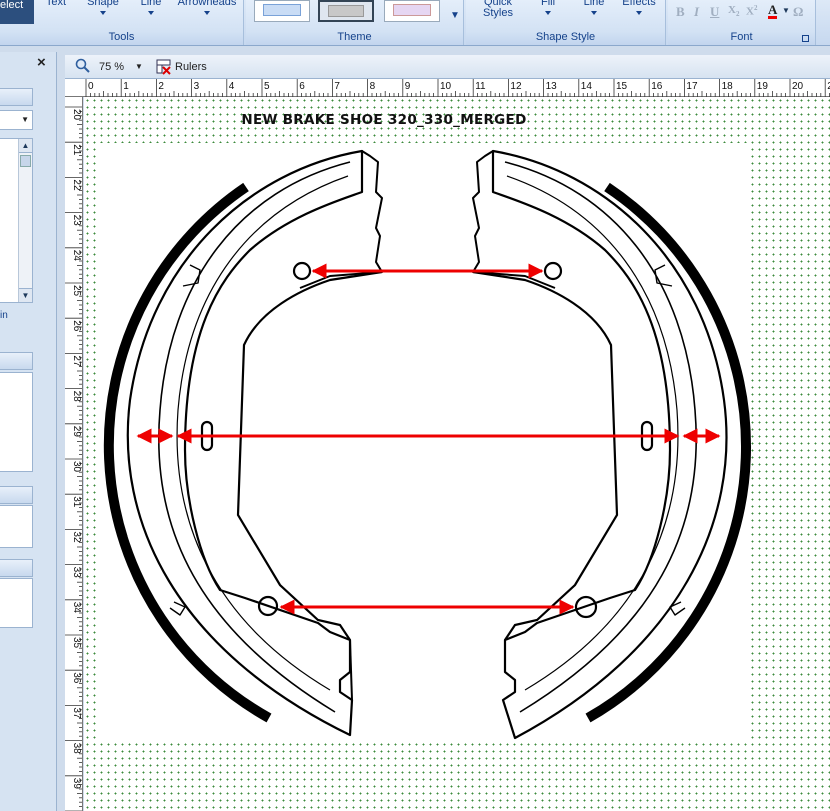 The image size is (830, 811). I want to click on select-button: elect, so click(17, 12).